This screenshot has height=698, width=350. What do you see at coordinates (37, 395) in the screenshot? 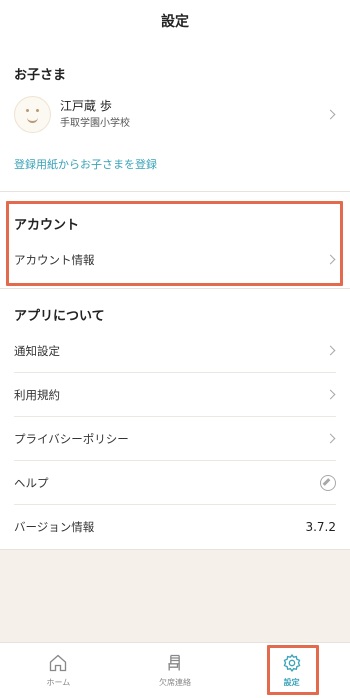
I see `terms-label: 利用規約` at bounding box center [37, 395].